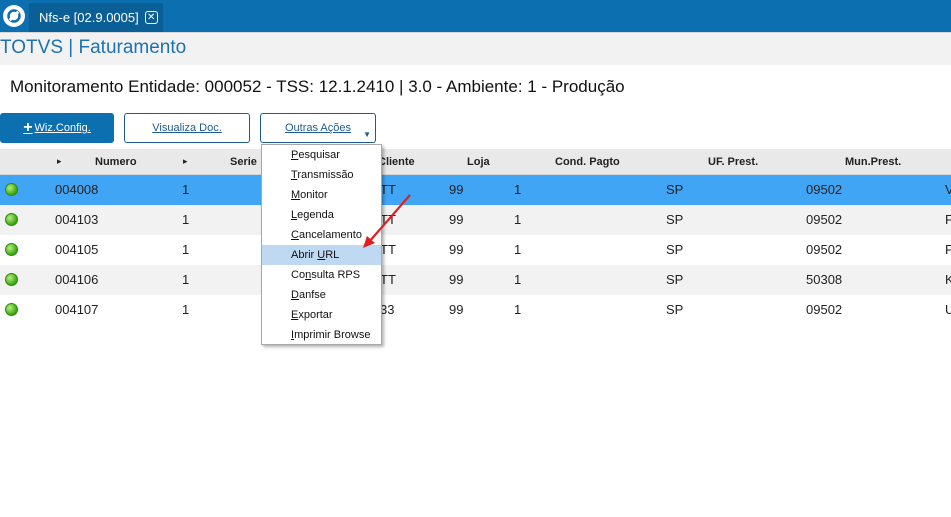 This screenshot has height=517, width=951. What do you see at coordinates (116, 162) in the screenshot?
I see `column-header-numero: Numero` at bounding box center [116, 162].